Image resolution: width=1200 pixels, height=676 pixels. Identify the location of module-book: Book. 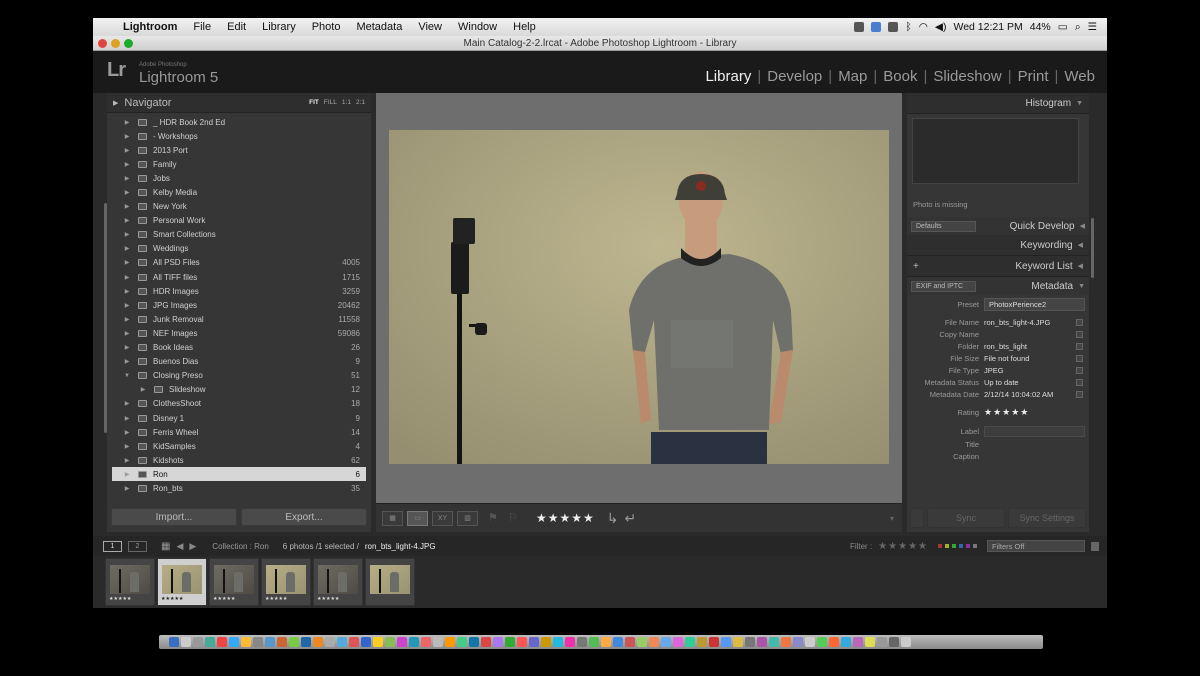
(900, 76).